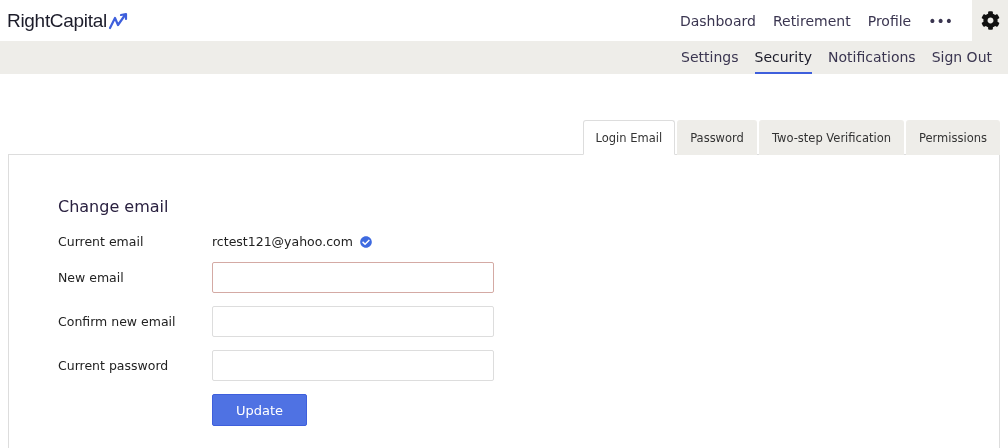 The height and width of the screenshot is (448, 1008). I want to click on tab: Permissions, so click(952, 137).